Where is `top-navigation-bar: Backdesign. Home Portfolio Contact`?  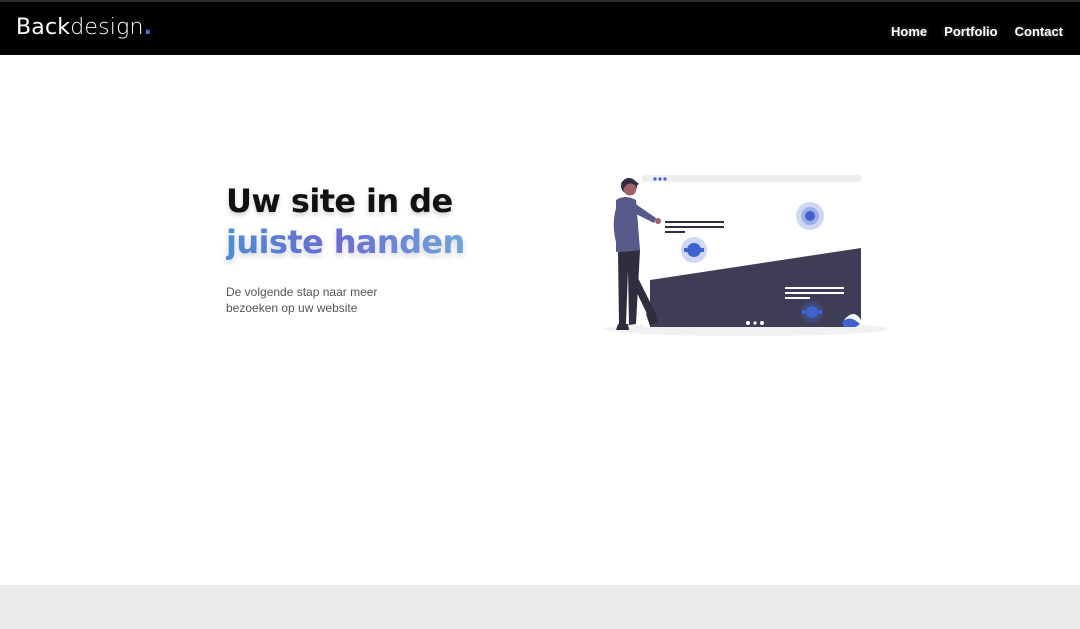 top-navigation-bar: Backdesign. Home Portfolio Contact is located at coordinates (540, 27).